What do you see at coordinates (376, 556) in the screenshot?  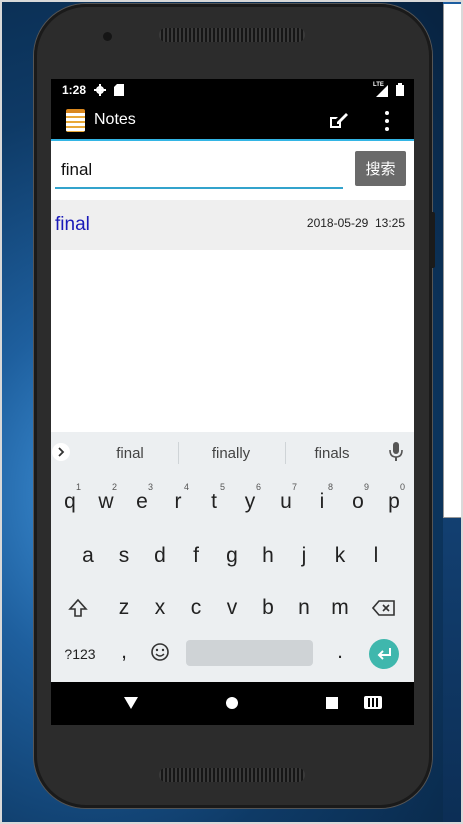 I see `key-l: l` at bounding box center [376, 556].